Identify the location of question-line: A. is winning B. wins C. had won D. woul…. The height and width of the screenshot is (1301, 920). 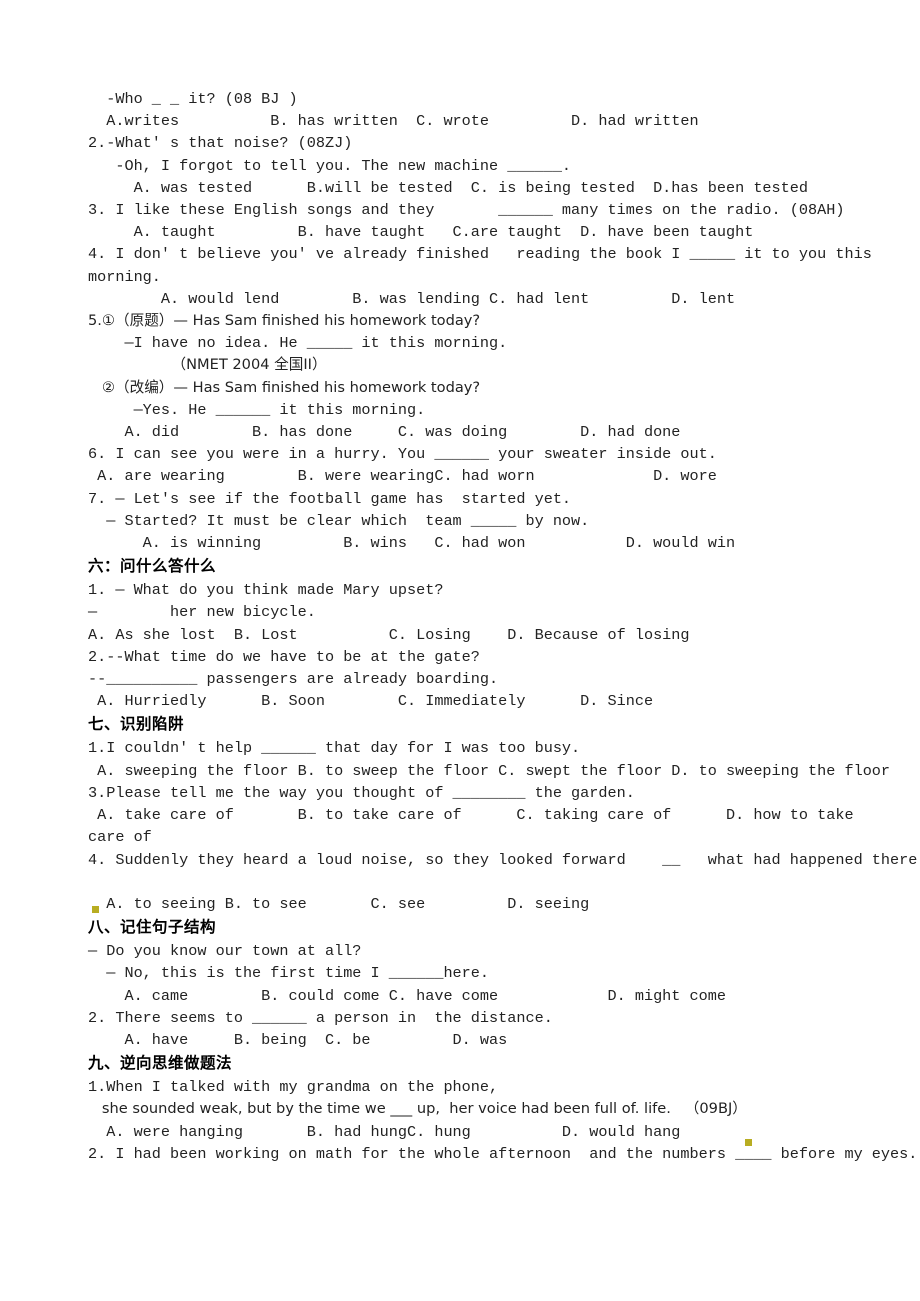
(412, 543).